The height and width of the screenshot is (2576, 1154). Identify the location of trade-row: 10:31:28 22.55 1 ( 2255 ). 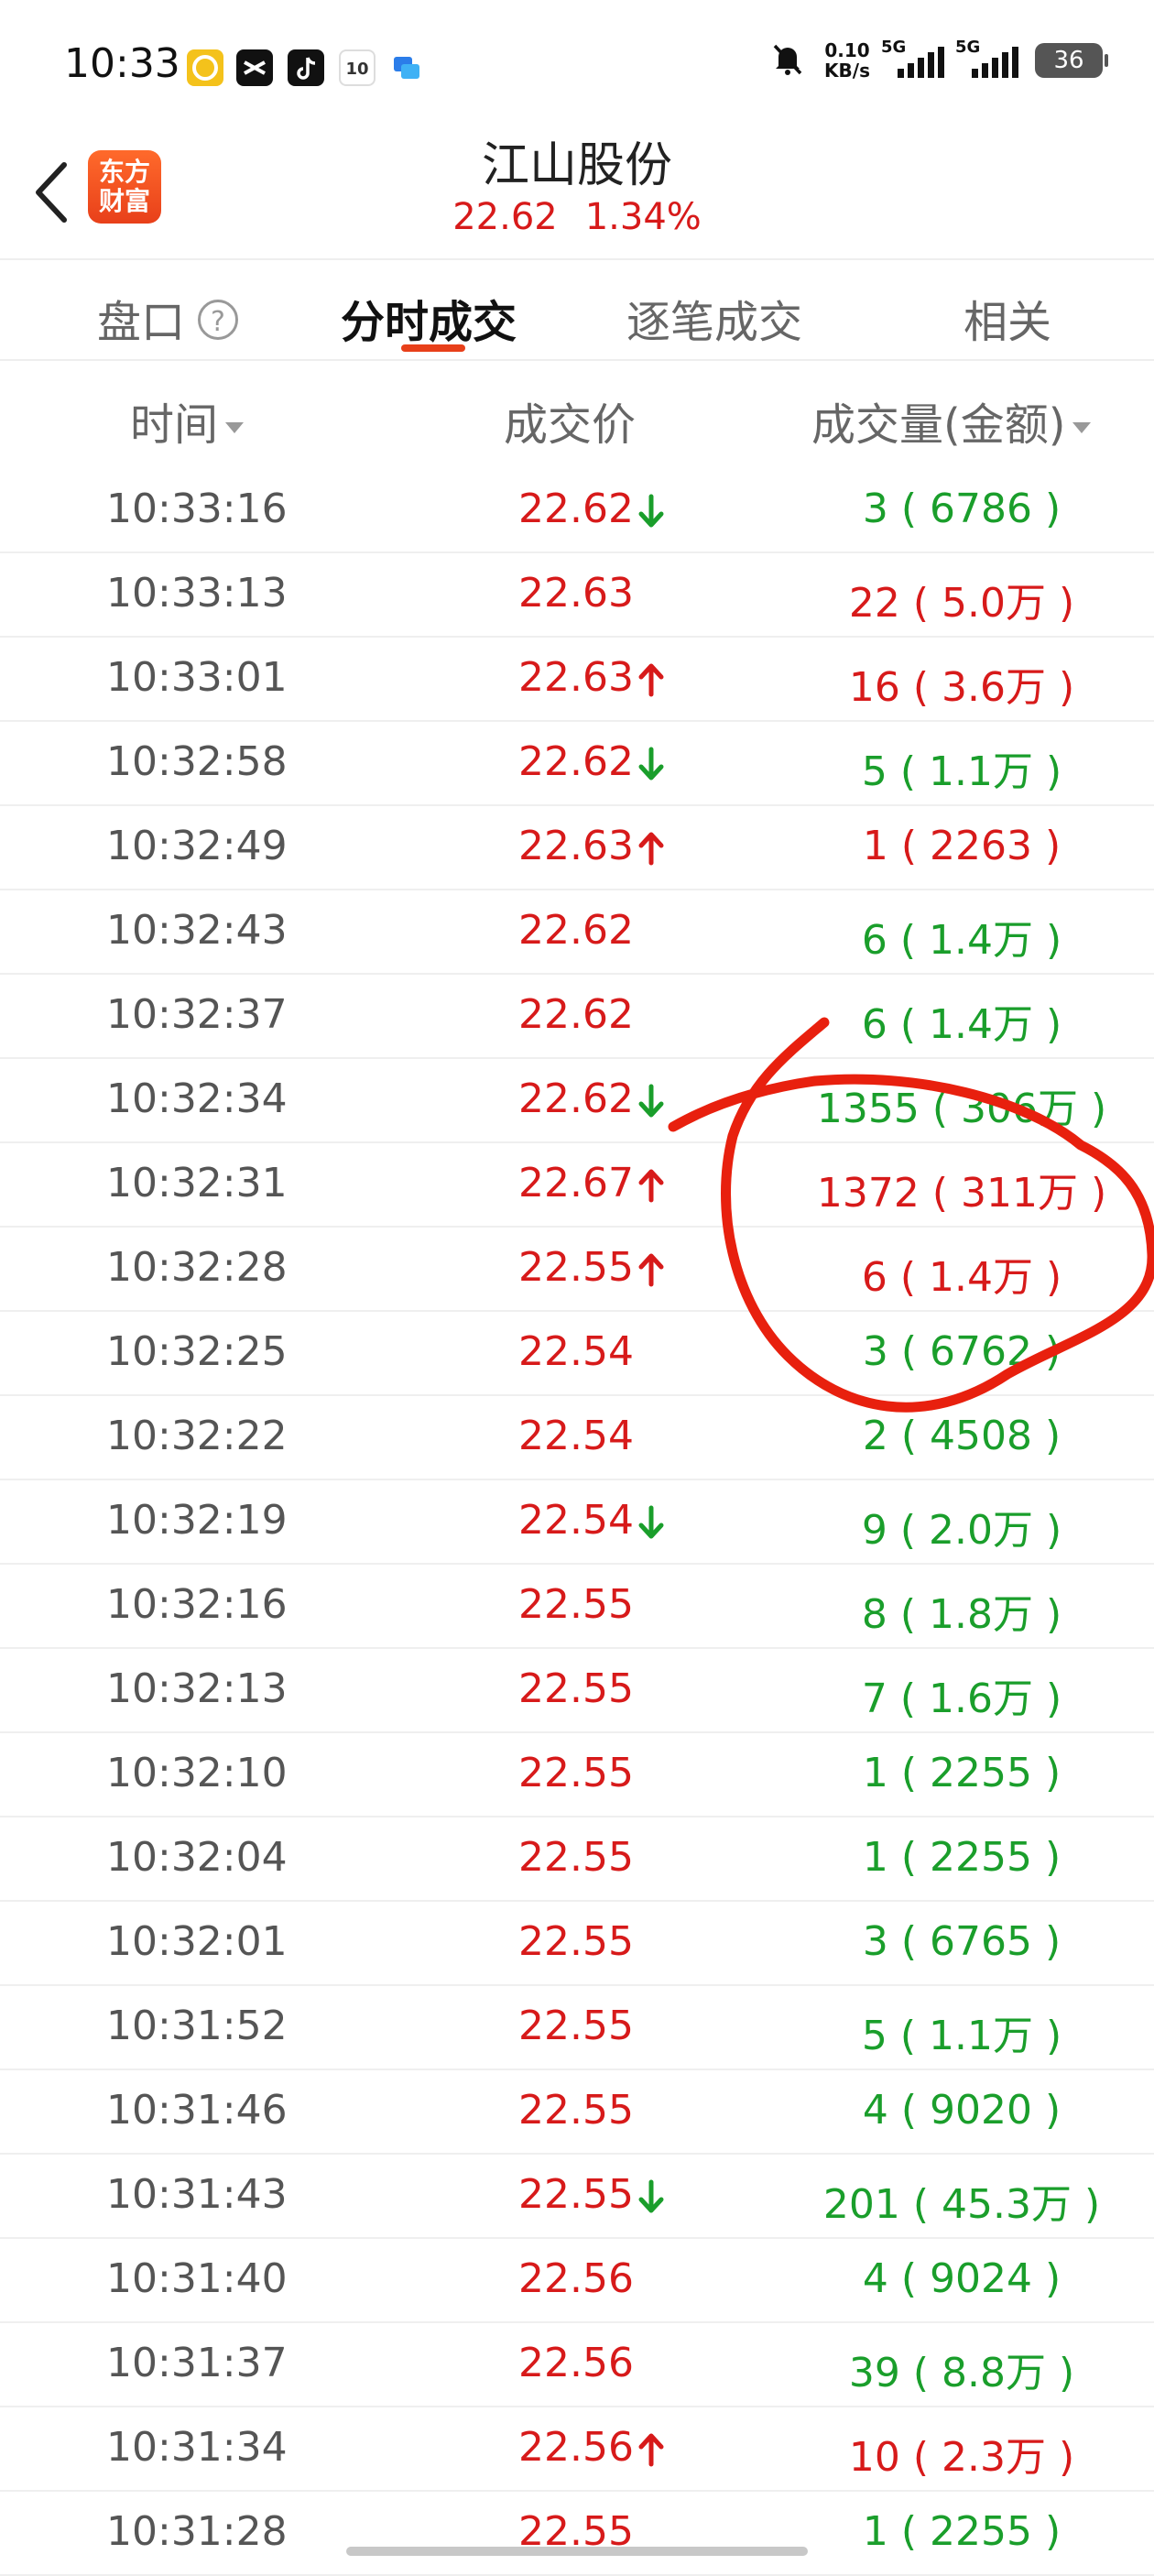
(577, 2534).